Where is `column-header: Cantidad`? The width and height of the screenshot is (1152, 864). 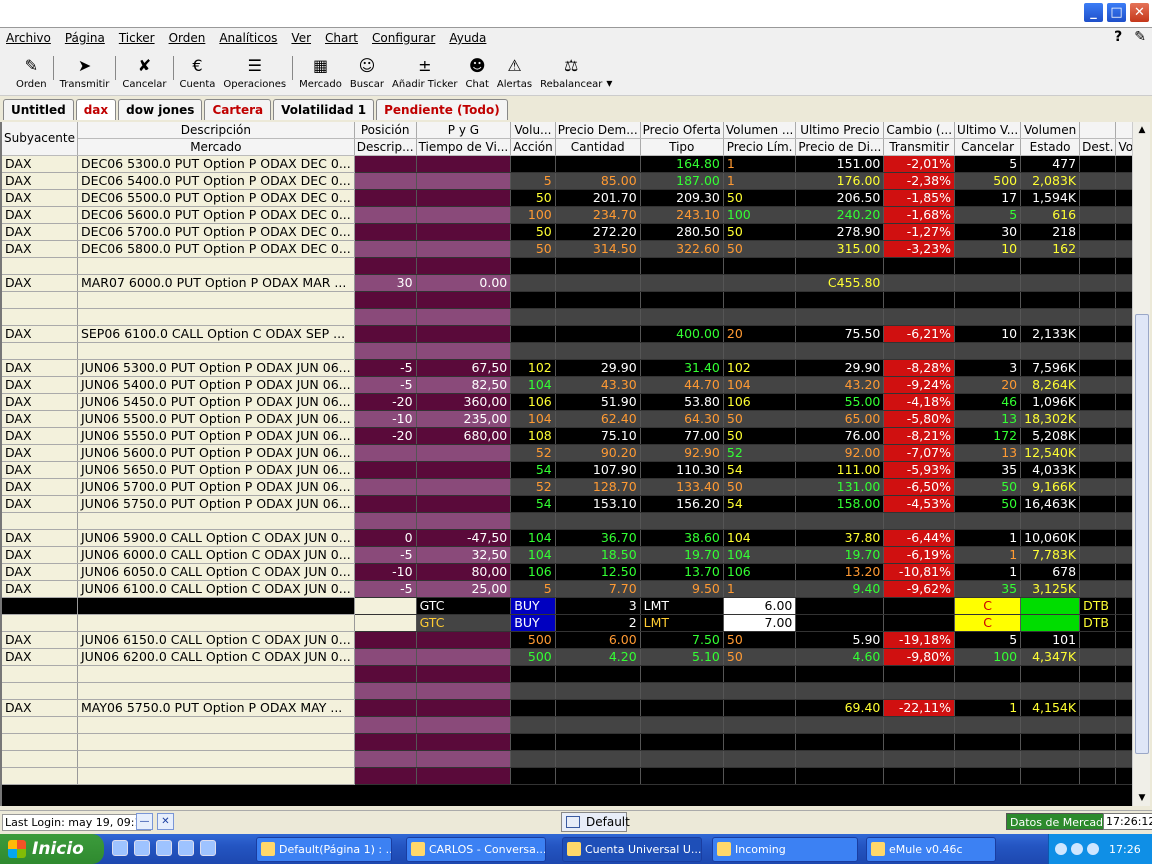 column-header: Cantidad is located at coordinates (598, 147).